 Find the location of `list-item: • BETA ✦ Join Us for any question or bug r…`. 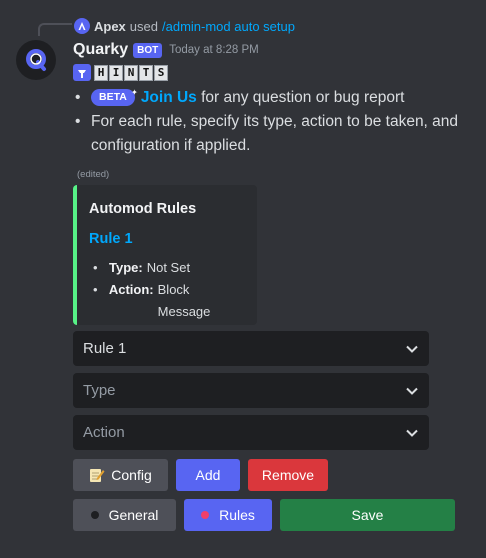

list-item: • BETA ✦ Join Us for any question or bug r… is located at coordinates (273, 98).